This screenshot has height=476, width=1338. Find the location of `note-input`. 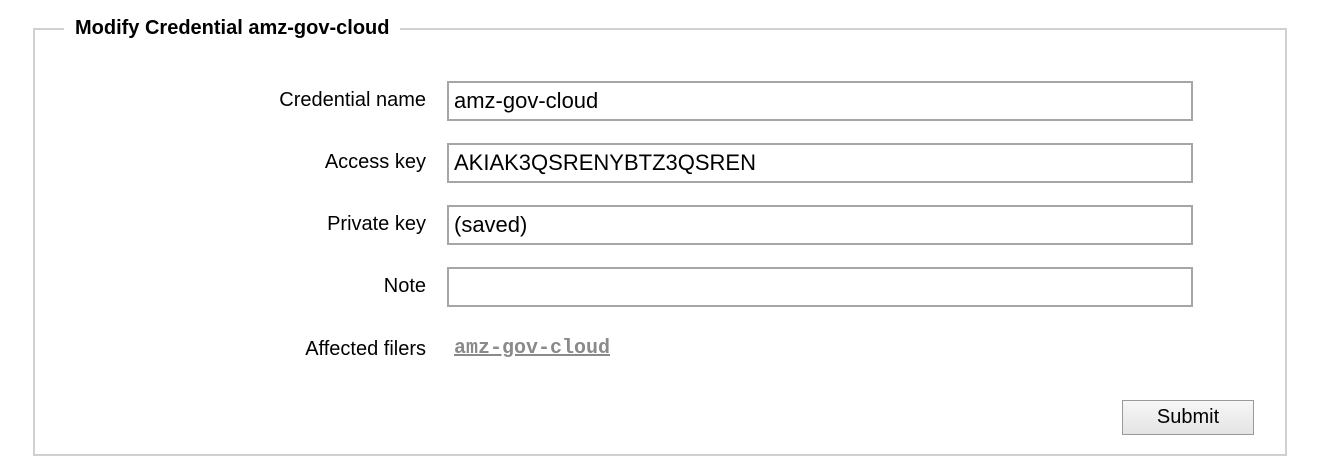

note-input is located at coordinates (820, 287).